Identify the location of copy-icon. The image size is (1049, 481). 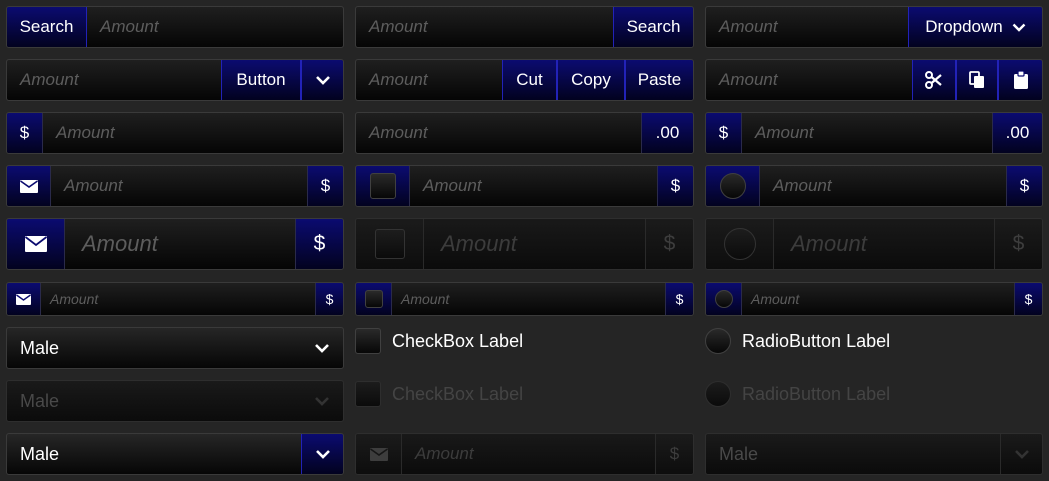
(976, 79).